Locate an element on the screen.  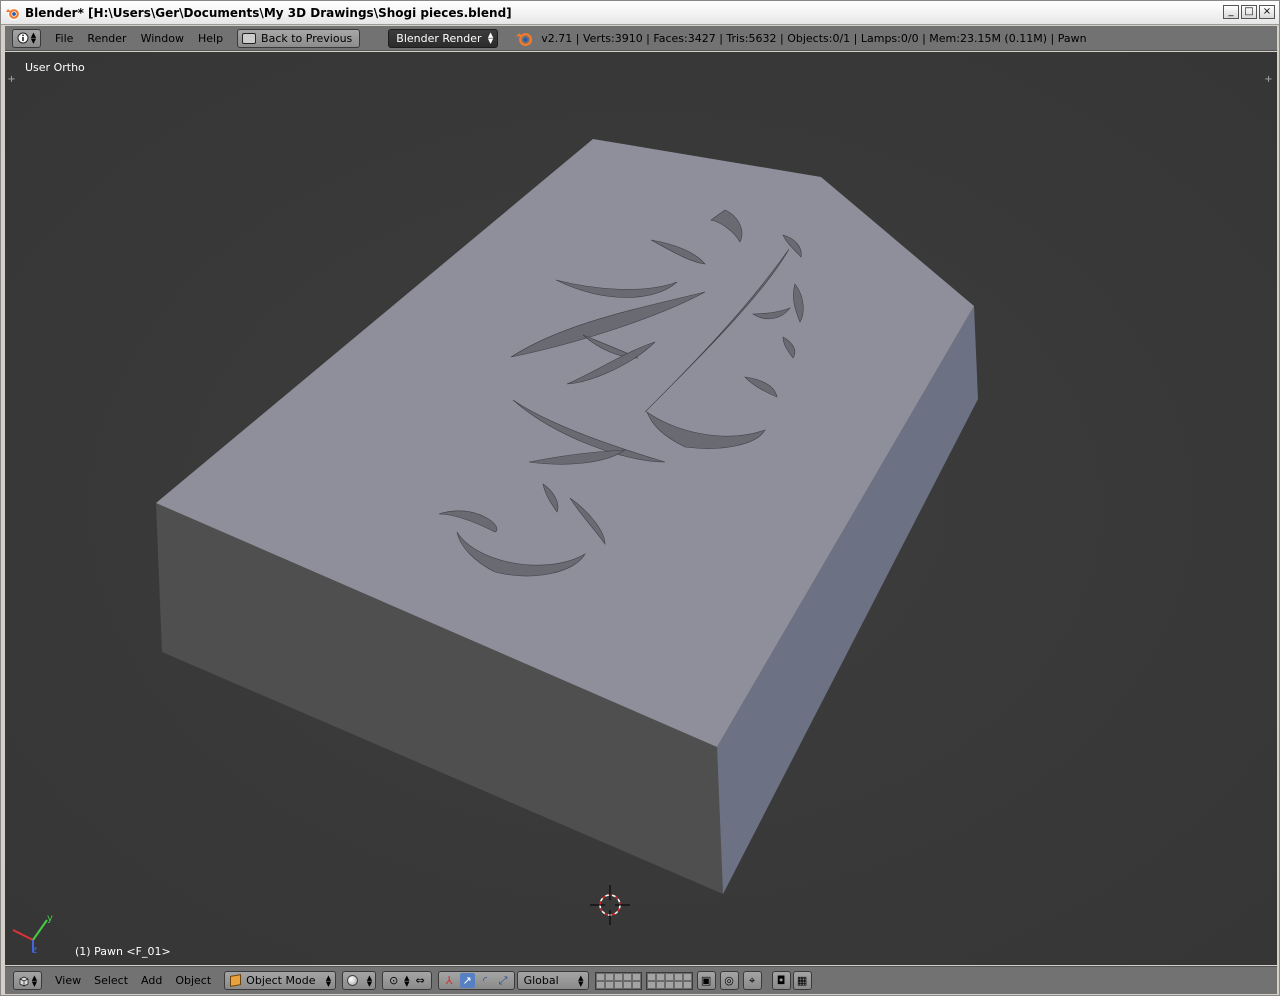
camera-icon: ◘ is located at coordinates (781, 980).